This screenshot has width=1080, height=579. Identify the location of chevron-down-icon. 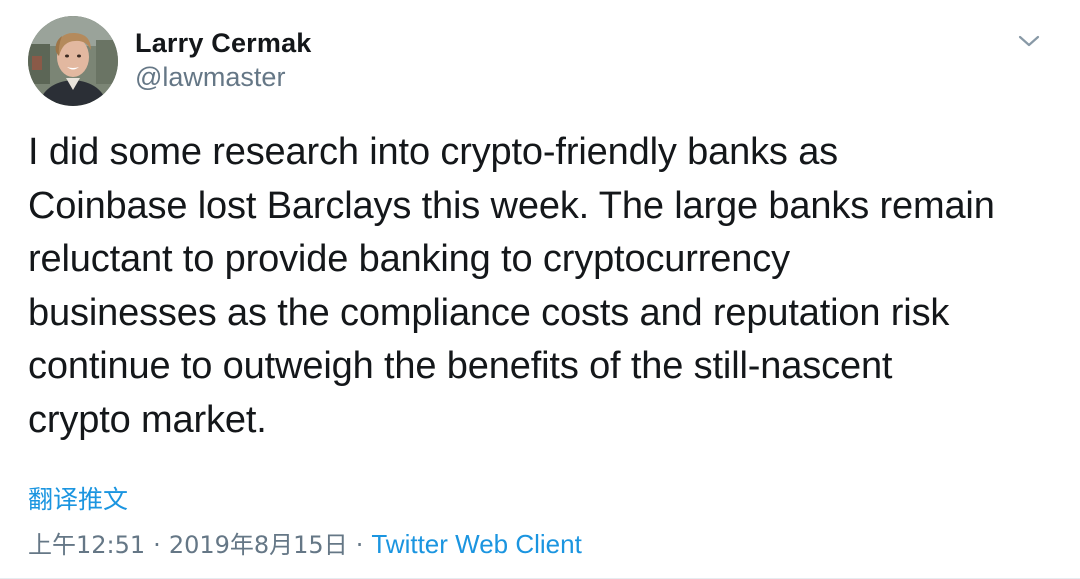
(1029, 41).